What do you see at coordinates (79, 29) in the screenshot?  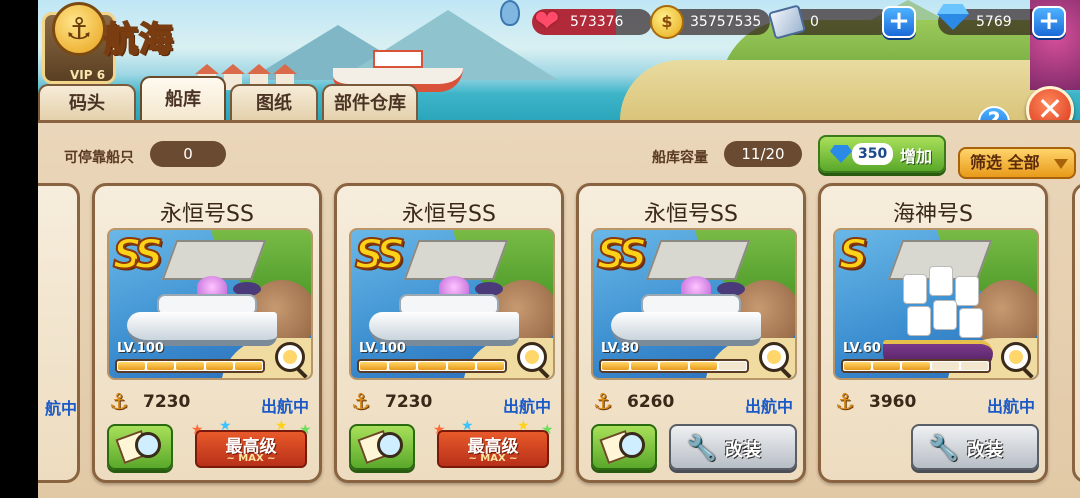 I see `anchor-emblem-icon: ⚓` at bounding box center [79, 29].